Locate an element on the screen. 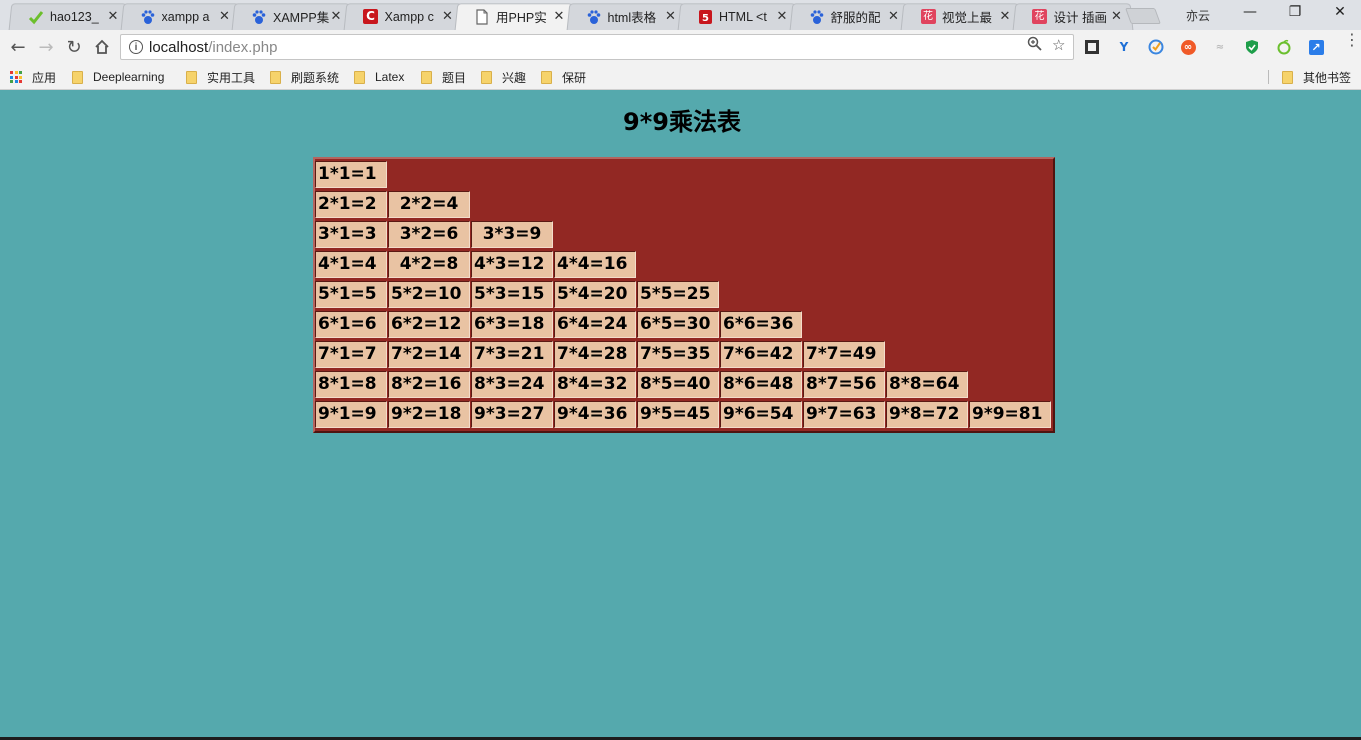 This screenshot has height=740, width=1361. restore-button: ❐ is located at coordinates (1295, 12).